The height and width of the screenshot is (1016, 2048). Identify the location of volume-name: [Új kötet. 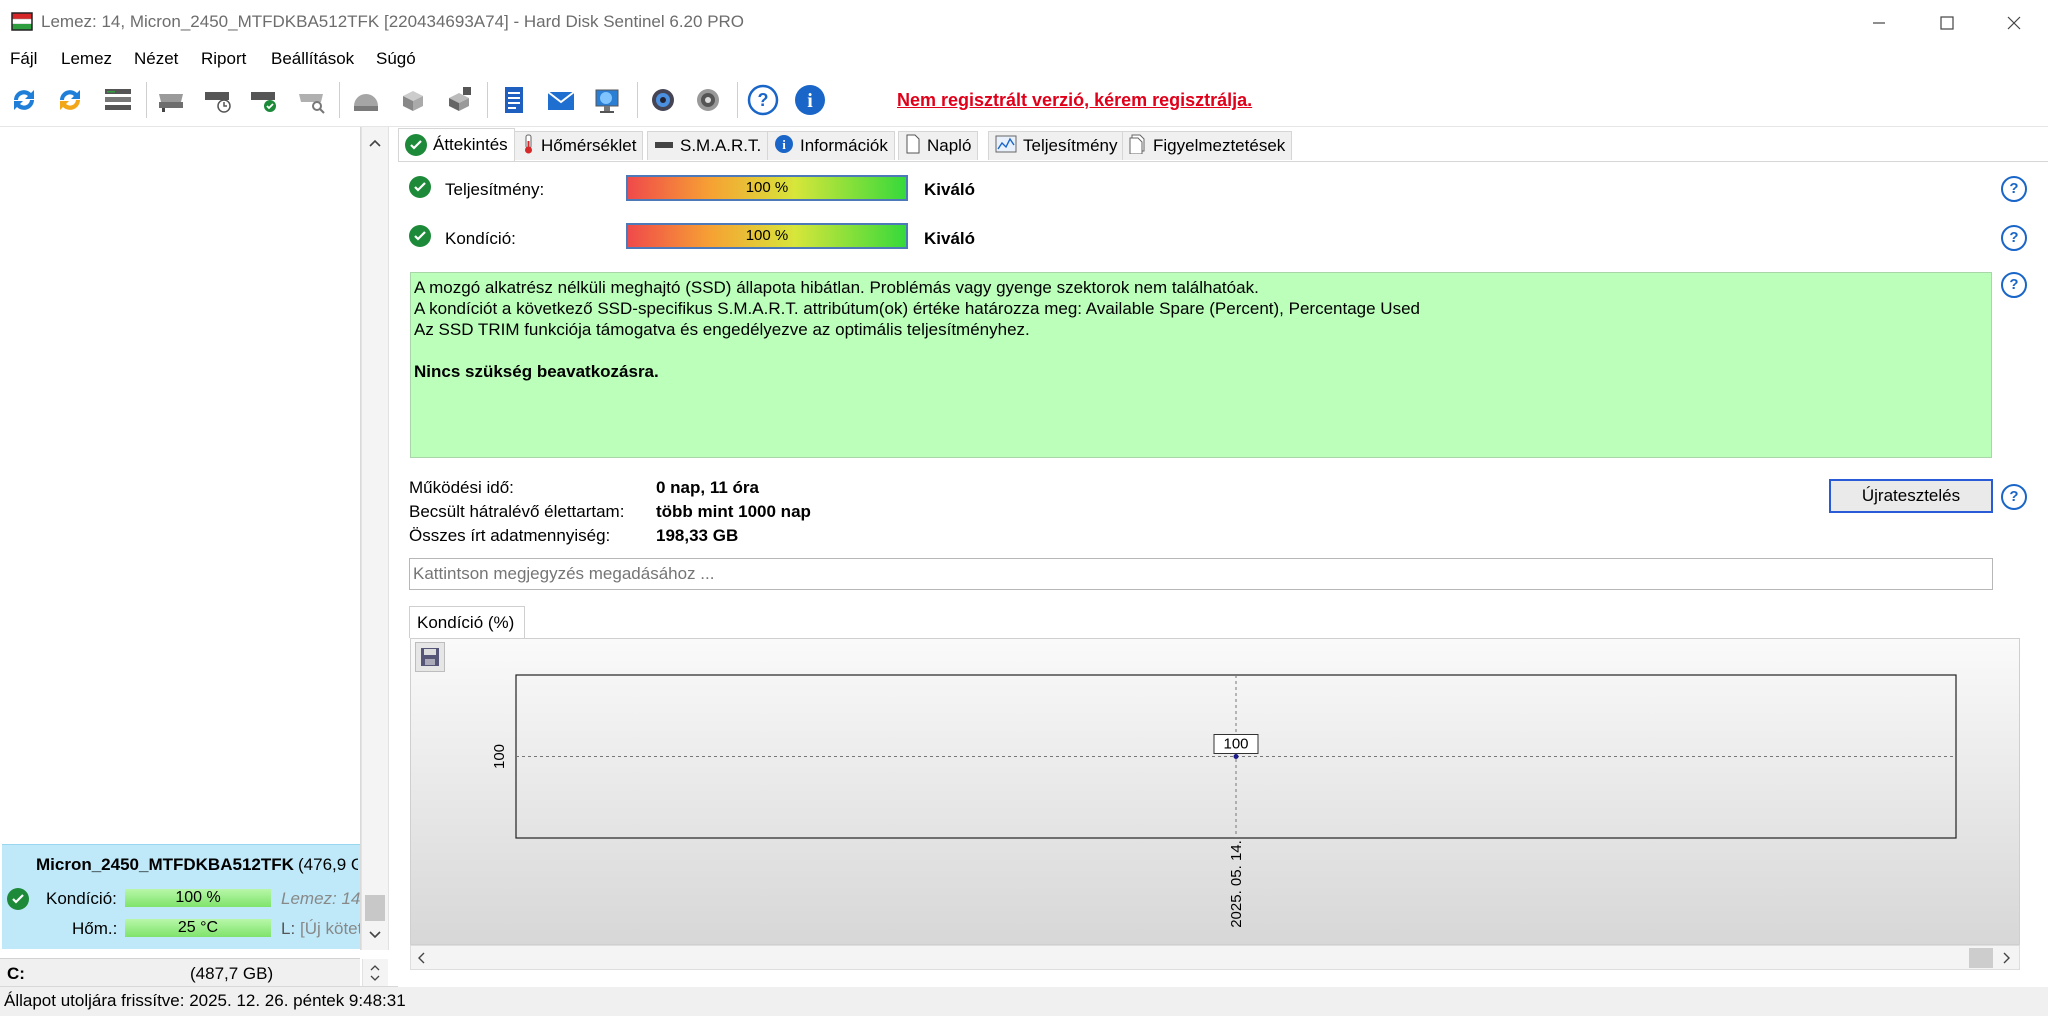
(330, 928).